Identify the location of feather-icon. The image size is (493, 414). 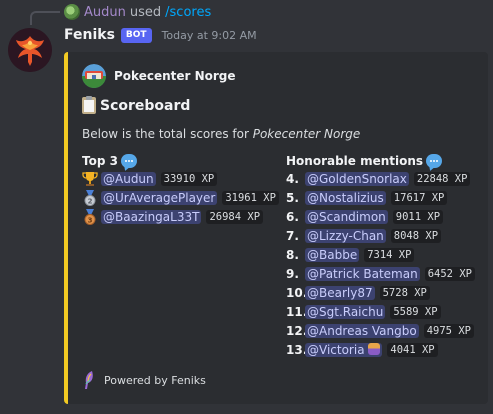
(89, 380).